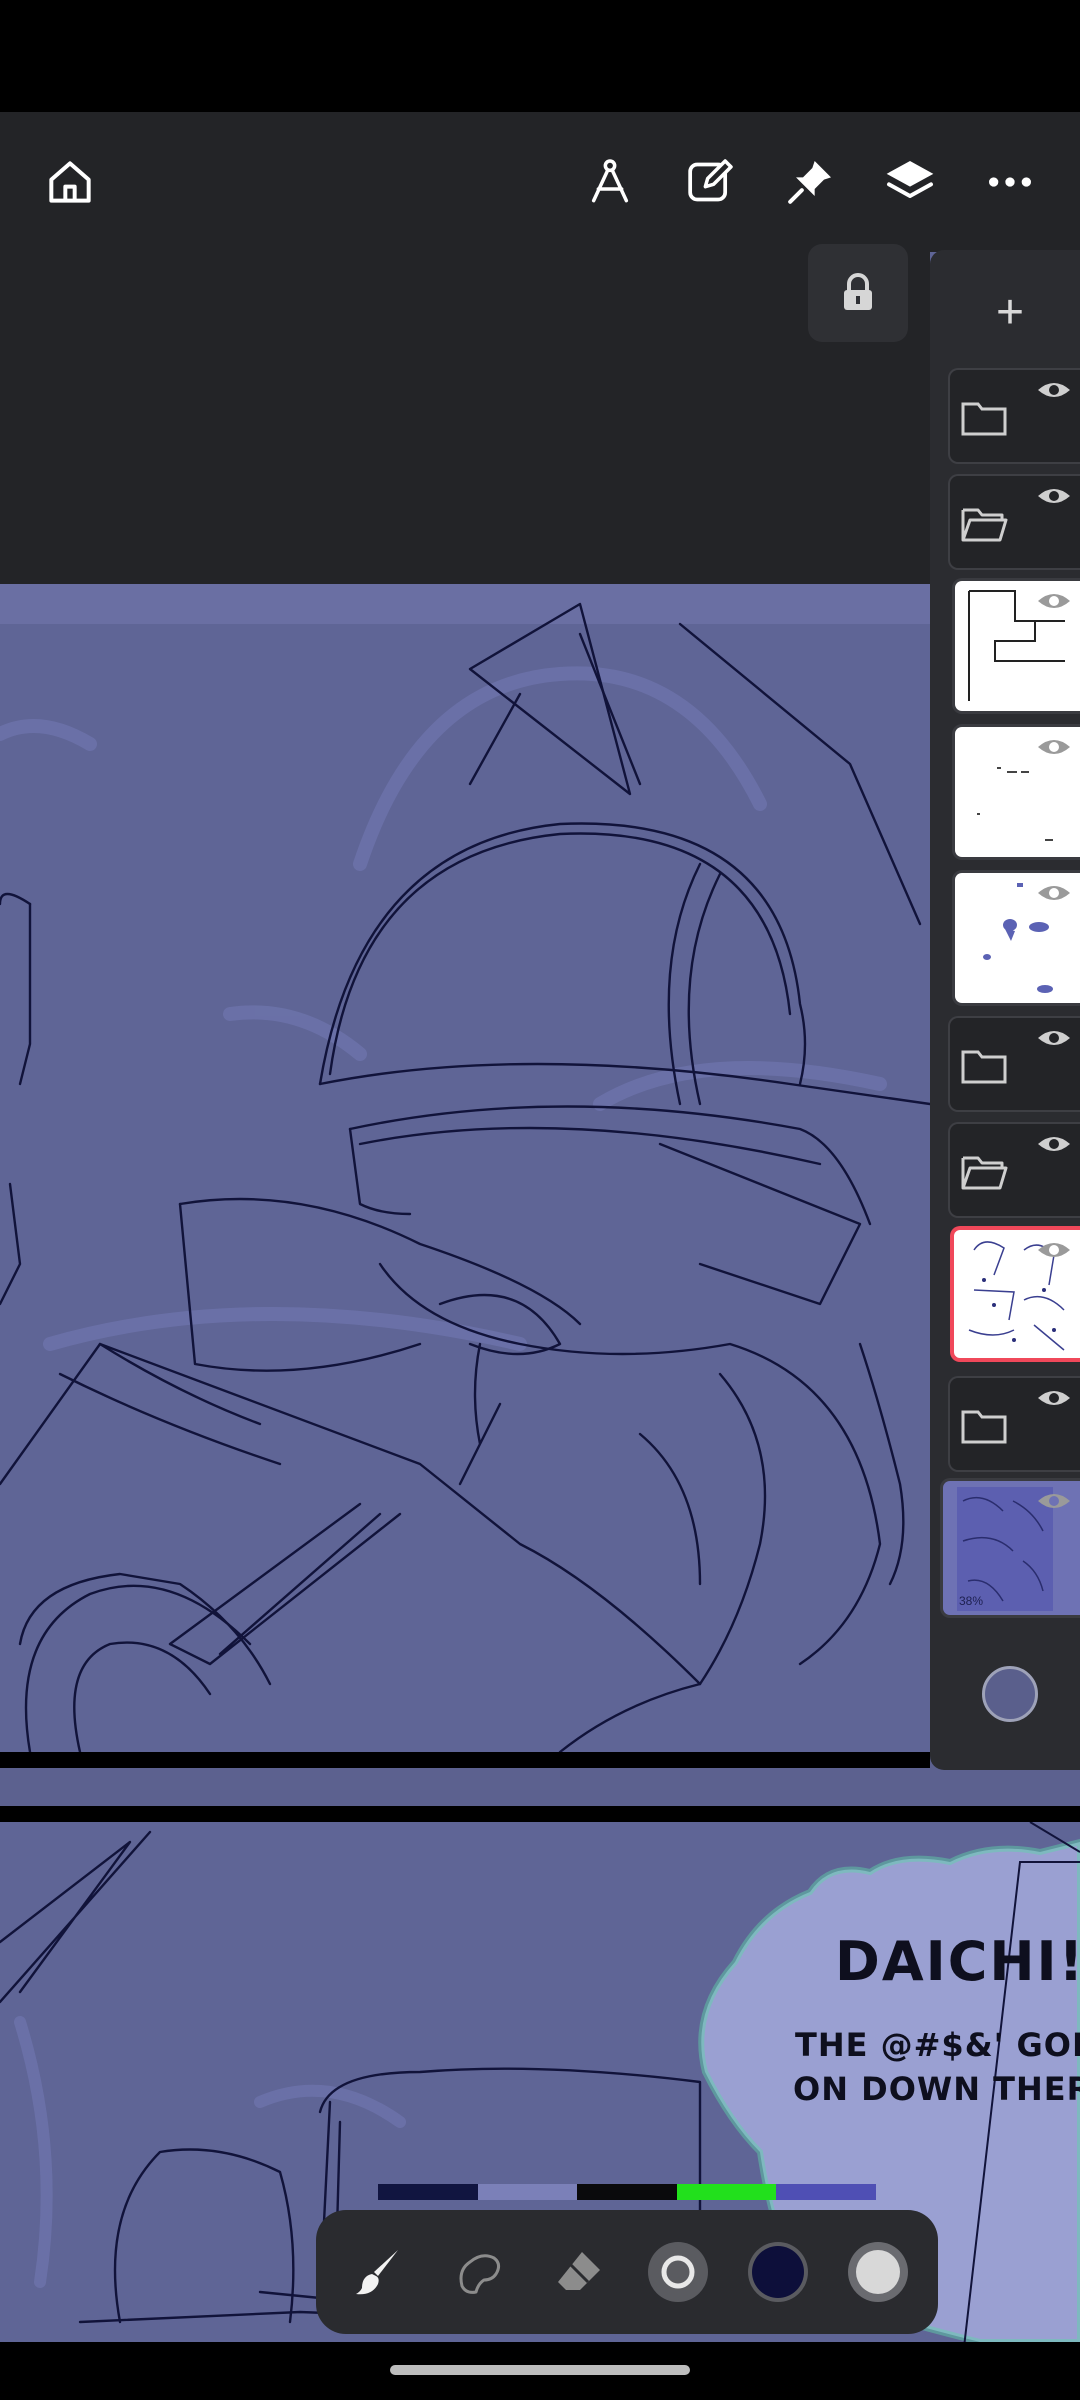  I want to click on lock-button, so click(858, 293).